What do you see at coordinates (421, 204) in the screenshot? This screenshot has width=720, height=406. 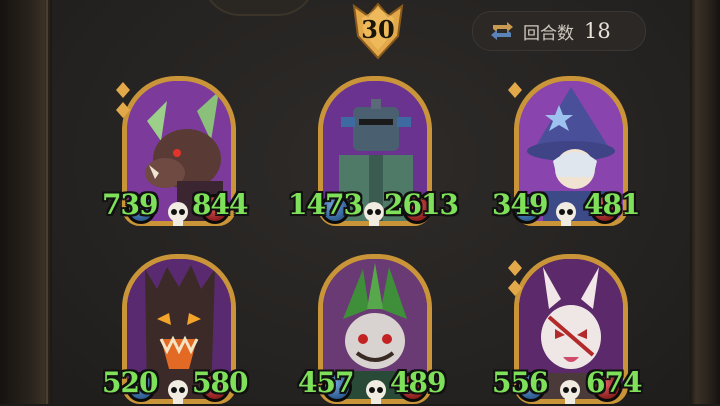 I see `health-value: 2613` at bounding box center [421, 204].